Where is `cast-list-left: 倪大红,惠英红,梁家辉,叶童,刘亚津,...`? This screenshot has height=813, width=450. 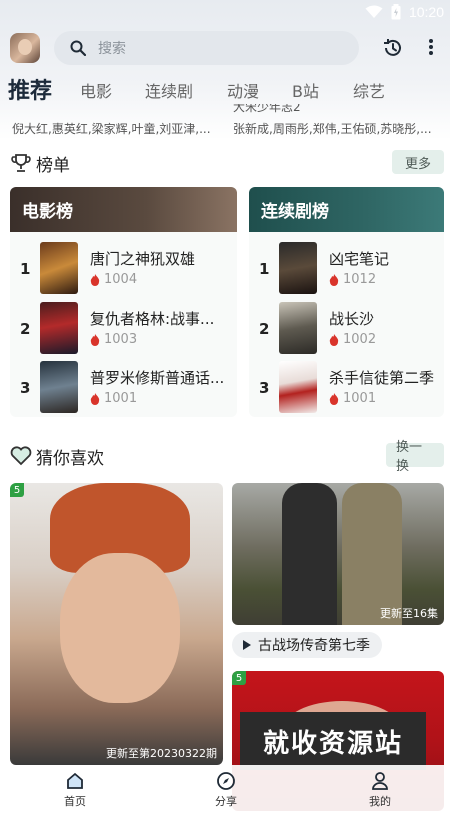
cast-list-left: 倪大红,惠英红,梁家辉,叶童,刘亚津,... is located at coordinates (117, 128).